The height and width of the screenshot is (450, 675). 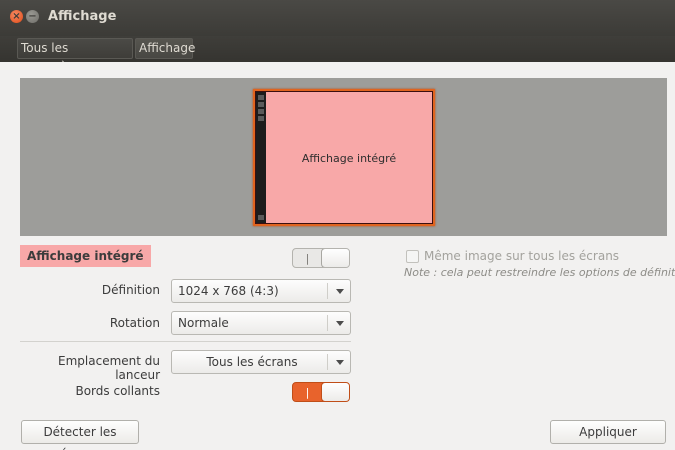 I want to click on monitor-name-label: Affichage intégré, so click(x=349, y=158).